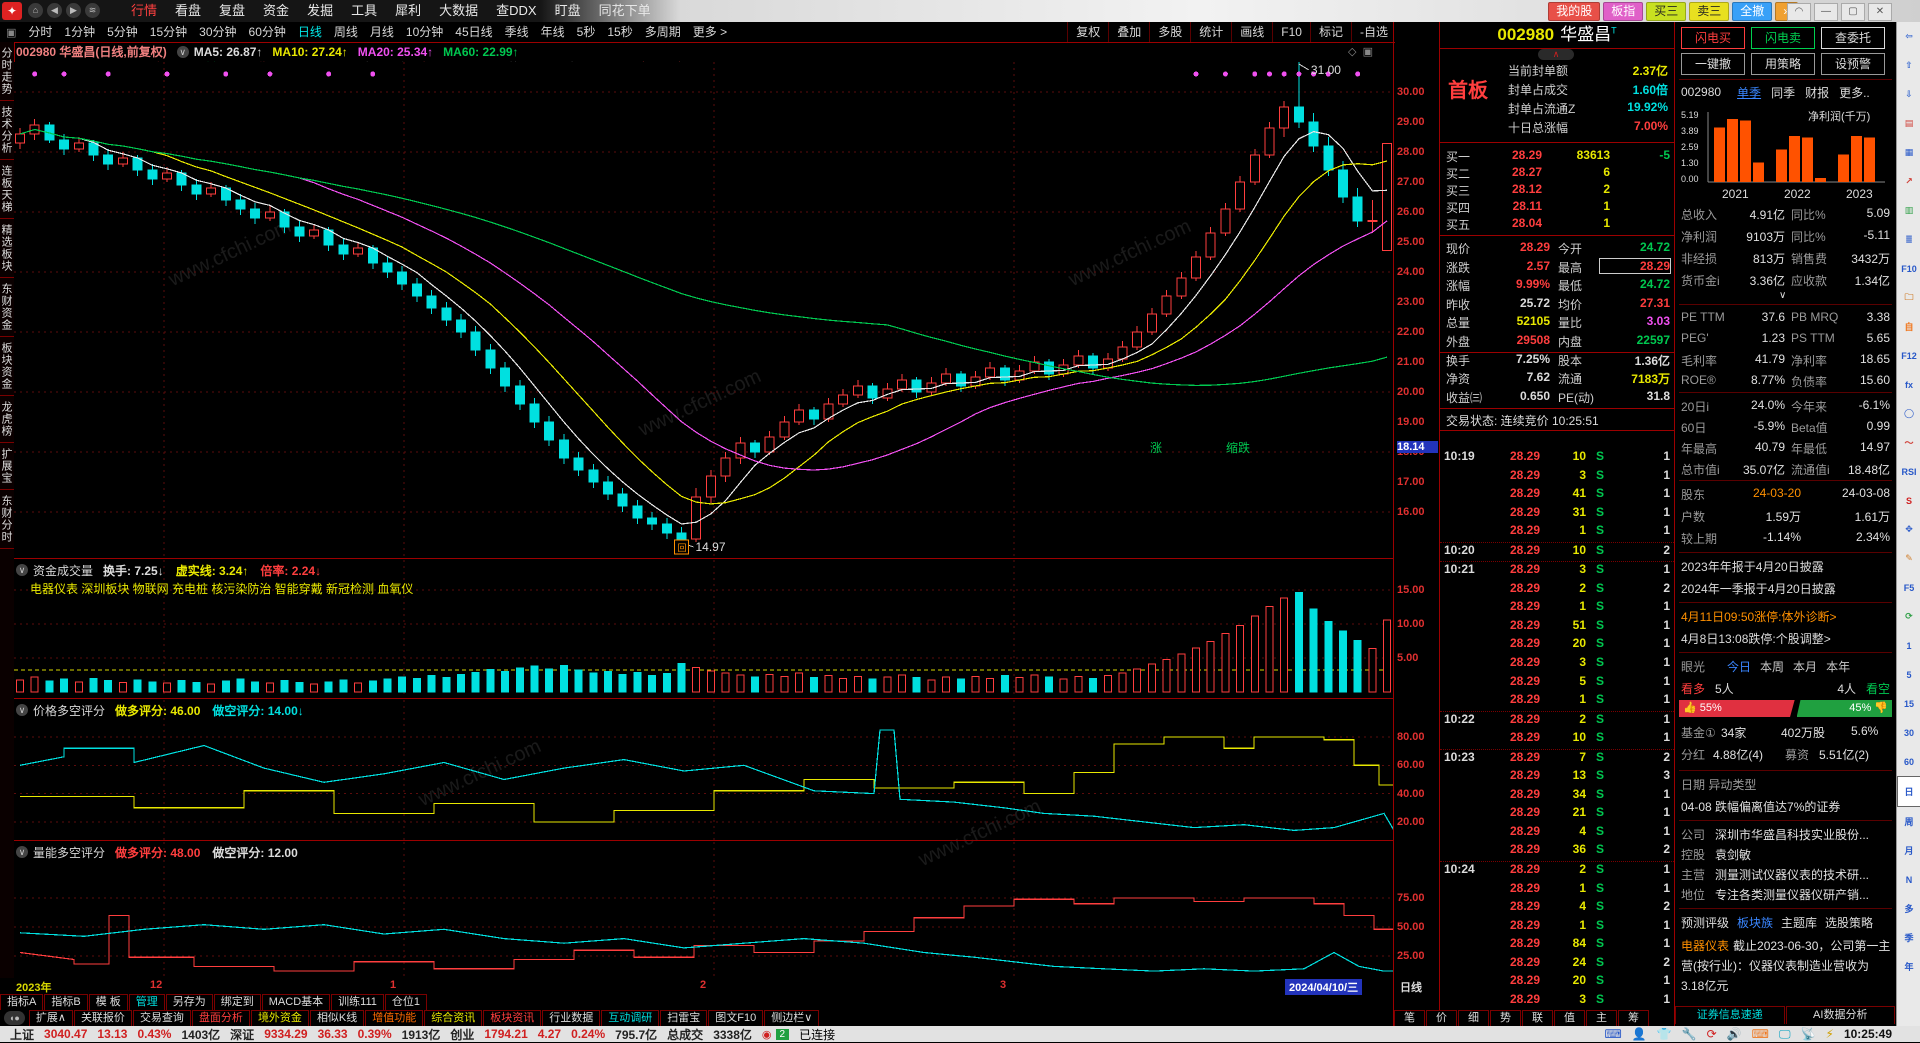 The width and height of the screenshot is (1920, 1043). I want to click on function-tab-扫雷宝: 扫雷宝, so click(684, 1018).